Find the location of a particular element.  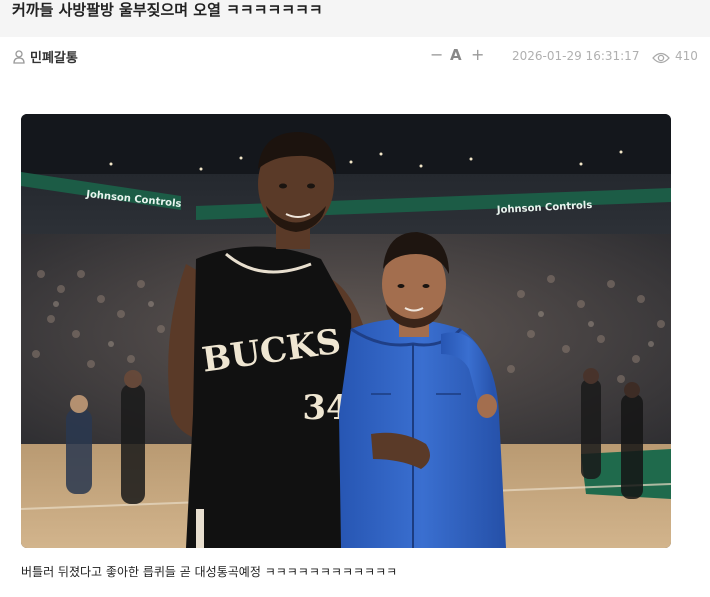

post-meta-row: 민폐갈통 − A + 2026-01-29 16:31:17 410 is located at coordinates (355, 57).